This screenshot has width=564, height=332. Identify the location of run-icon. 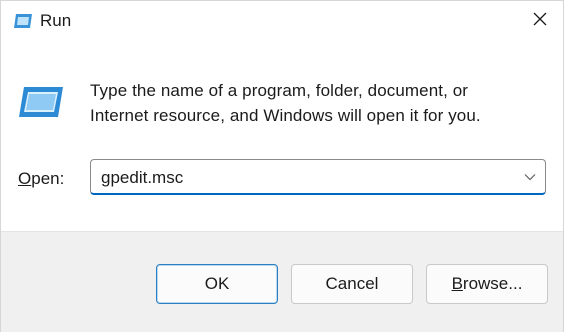
(41, 102).